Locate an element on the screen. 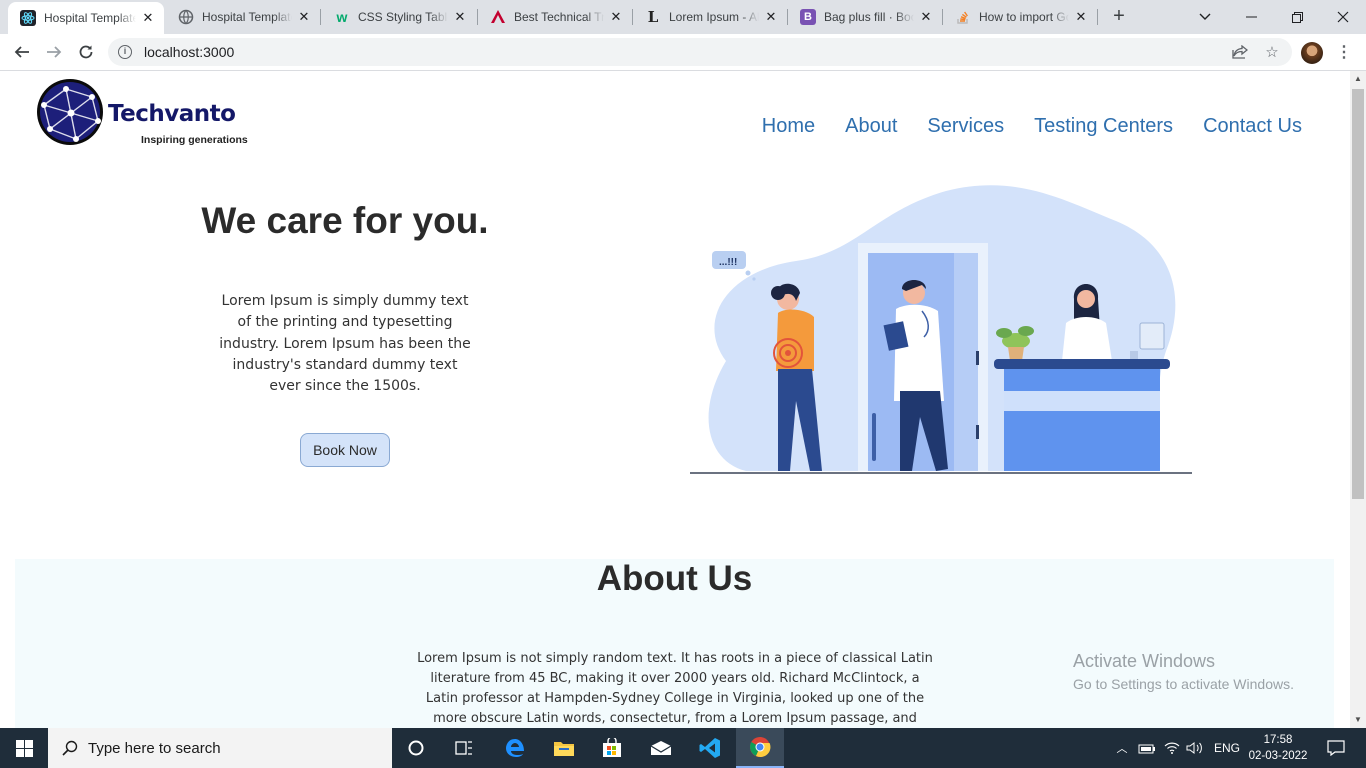 Image resolution: width=1366 pixels, height=768 pixels. react-icon is located at coordinates (28, 18).